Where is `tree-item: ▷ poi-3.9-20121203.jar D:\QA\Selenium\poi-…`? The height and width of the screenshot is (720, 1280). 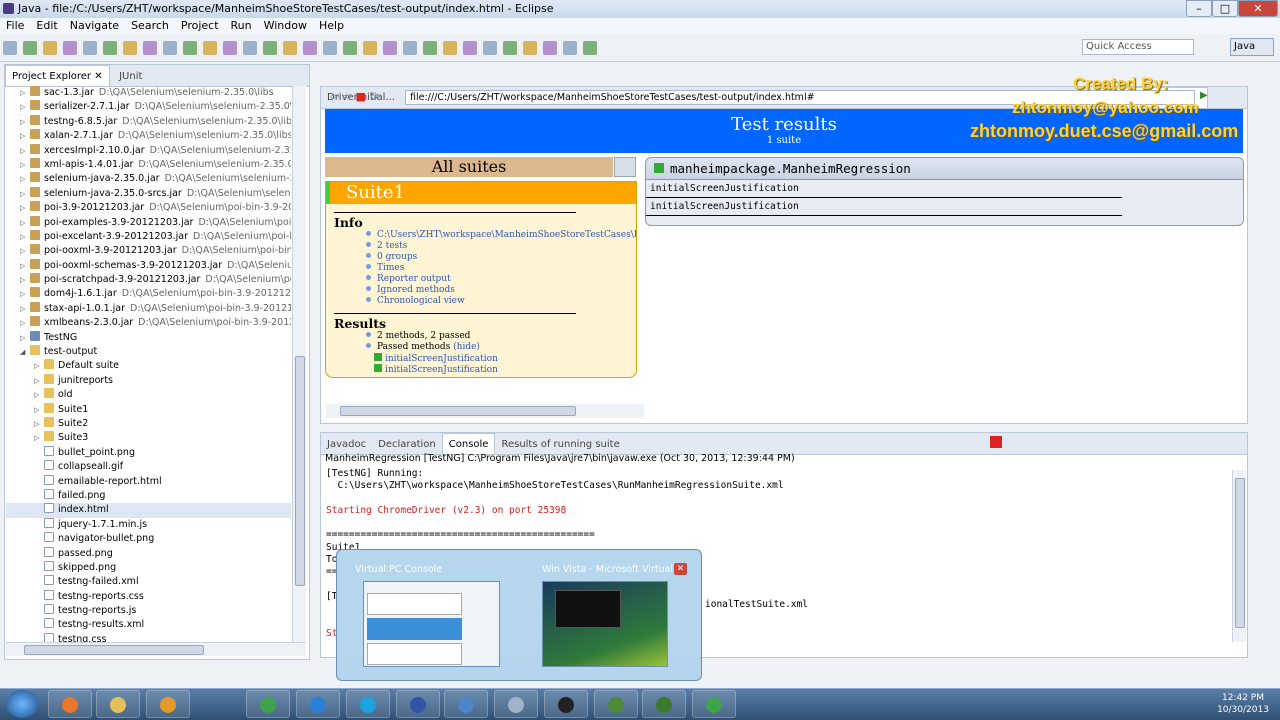 tree-item: ▷ poi-3.9-20121203.jar D:\QA\Selenium\poi-… is located at coordinates (148, 208).